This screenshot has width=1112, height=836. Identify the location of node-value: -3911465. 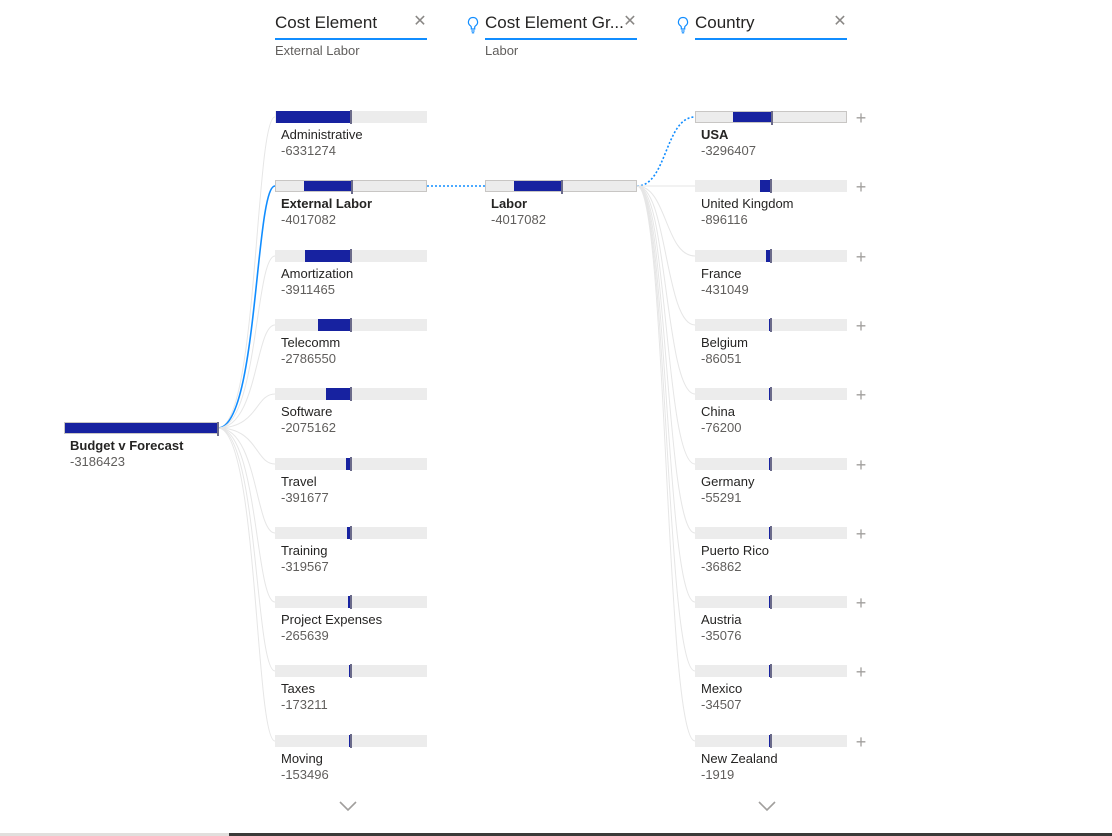
(308, 289).